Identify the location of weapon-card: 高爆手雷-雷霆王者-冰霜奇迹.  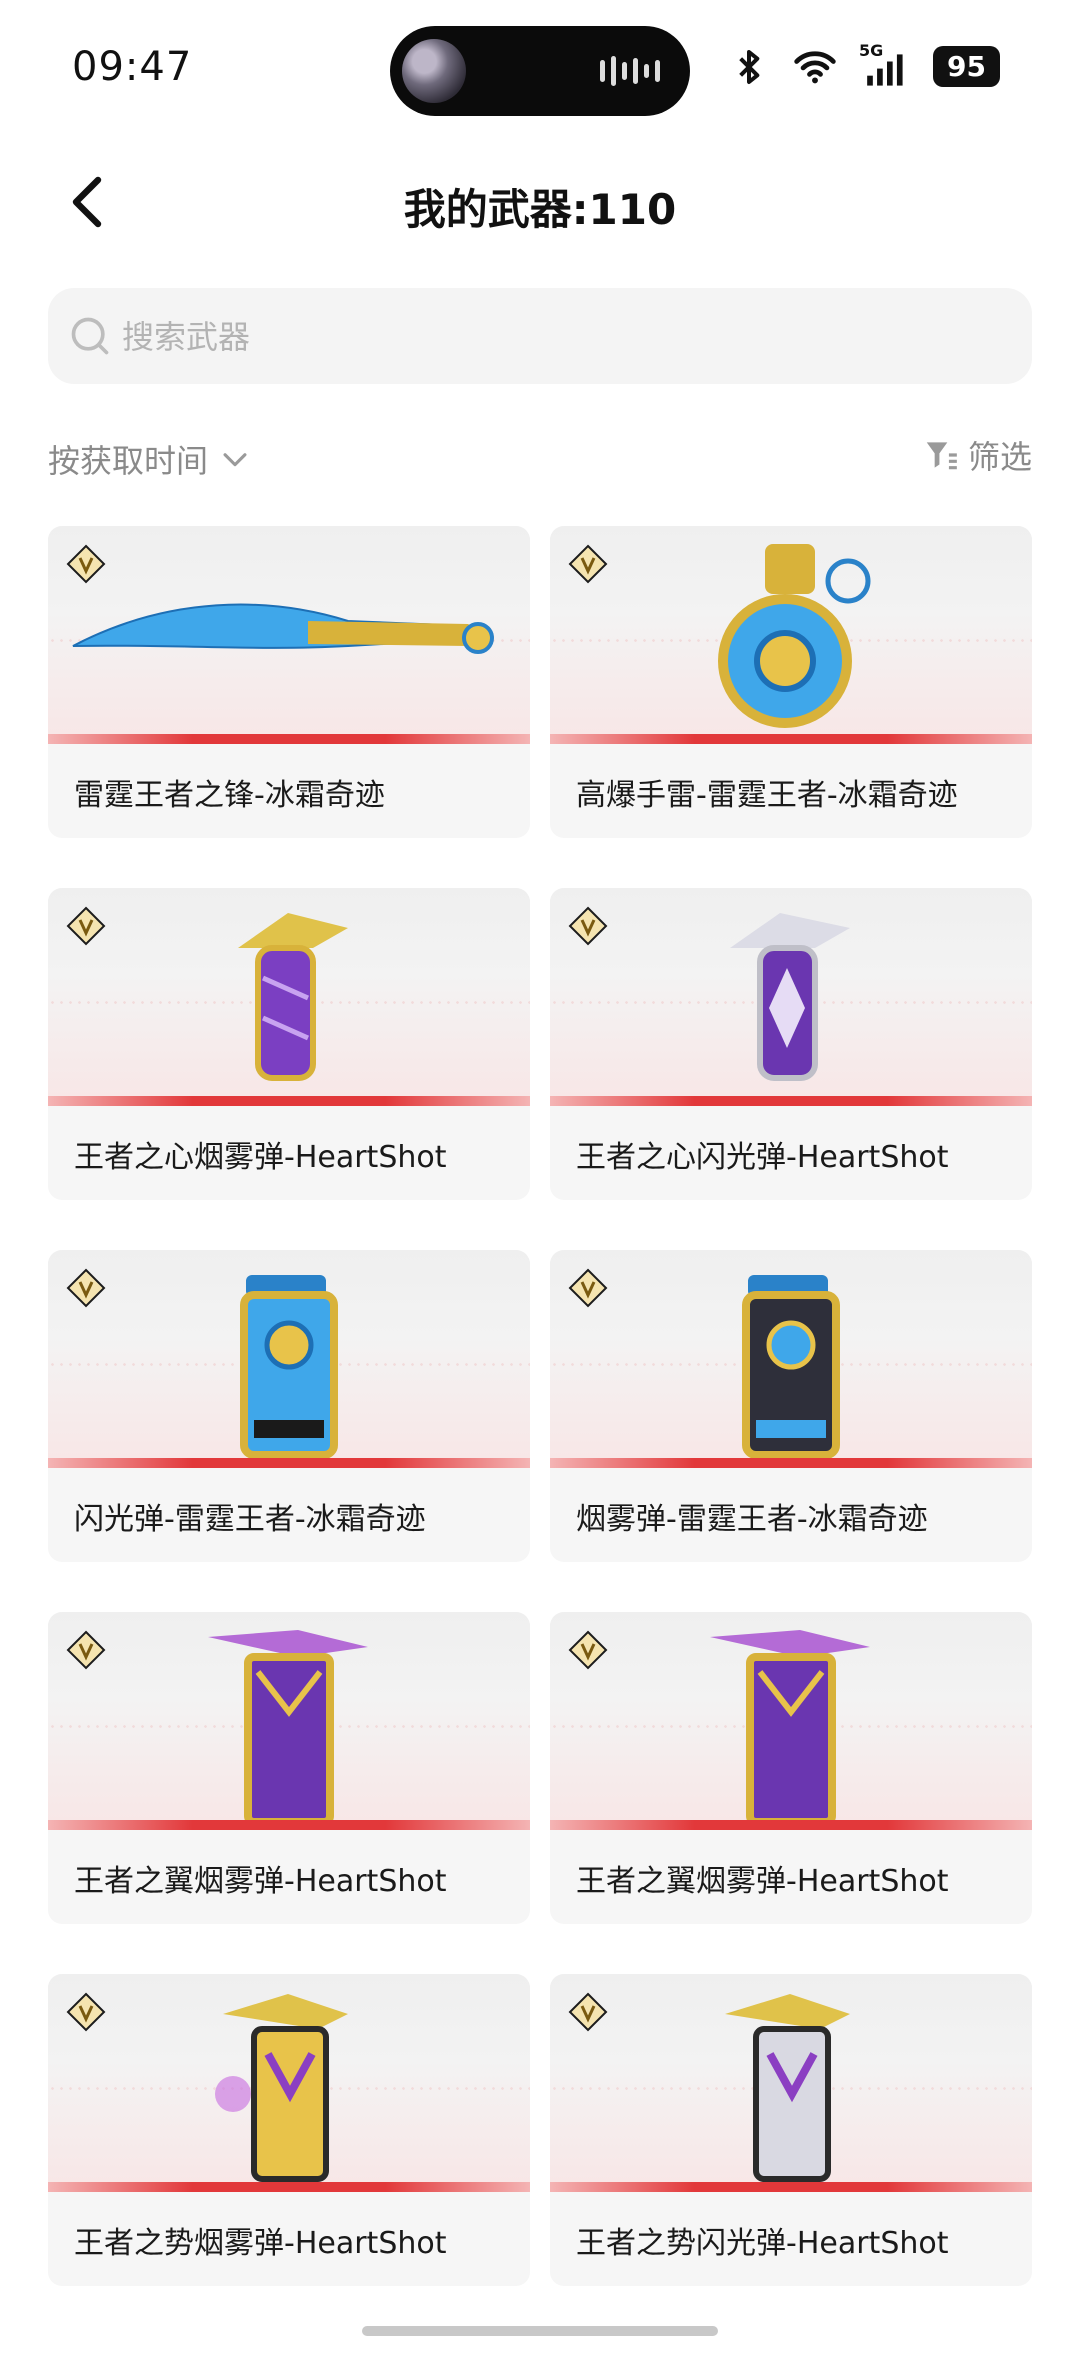
(791, 682).